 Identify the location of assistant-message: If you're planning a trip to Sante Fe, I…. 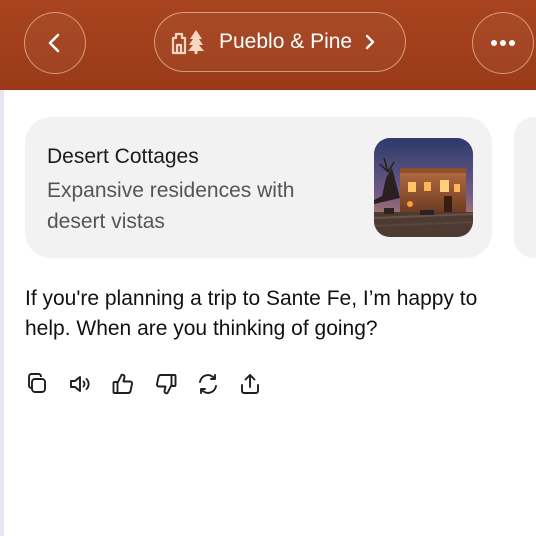
(251, 313).